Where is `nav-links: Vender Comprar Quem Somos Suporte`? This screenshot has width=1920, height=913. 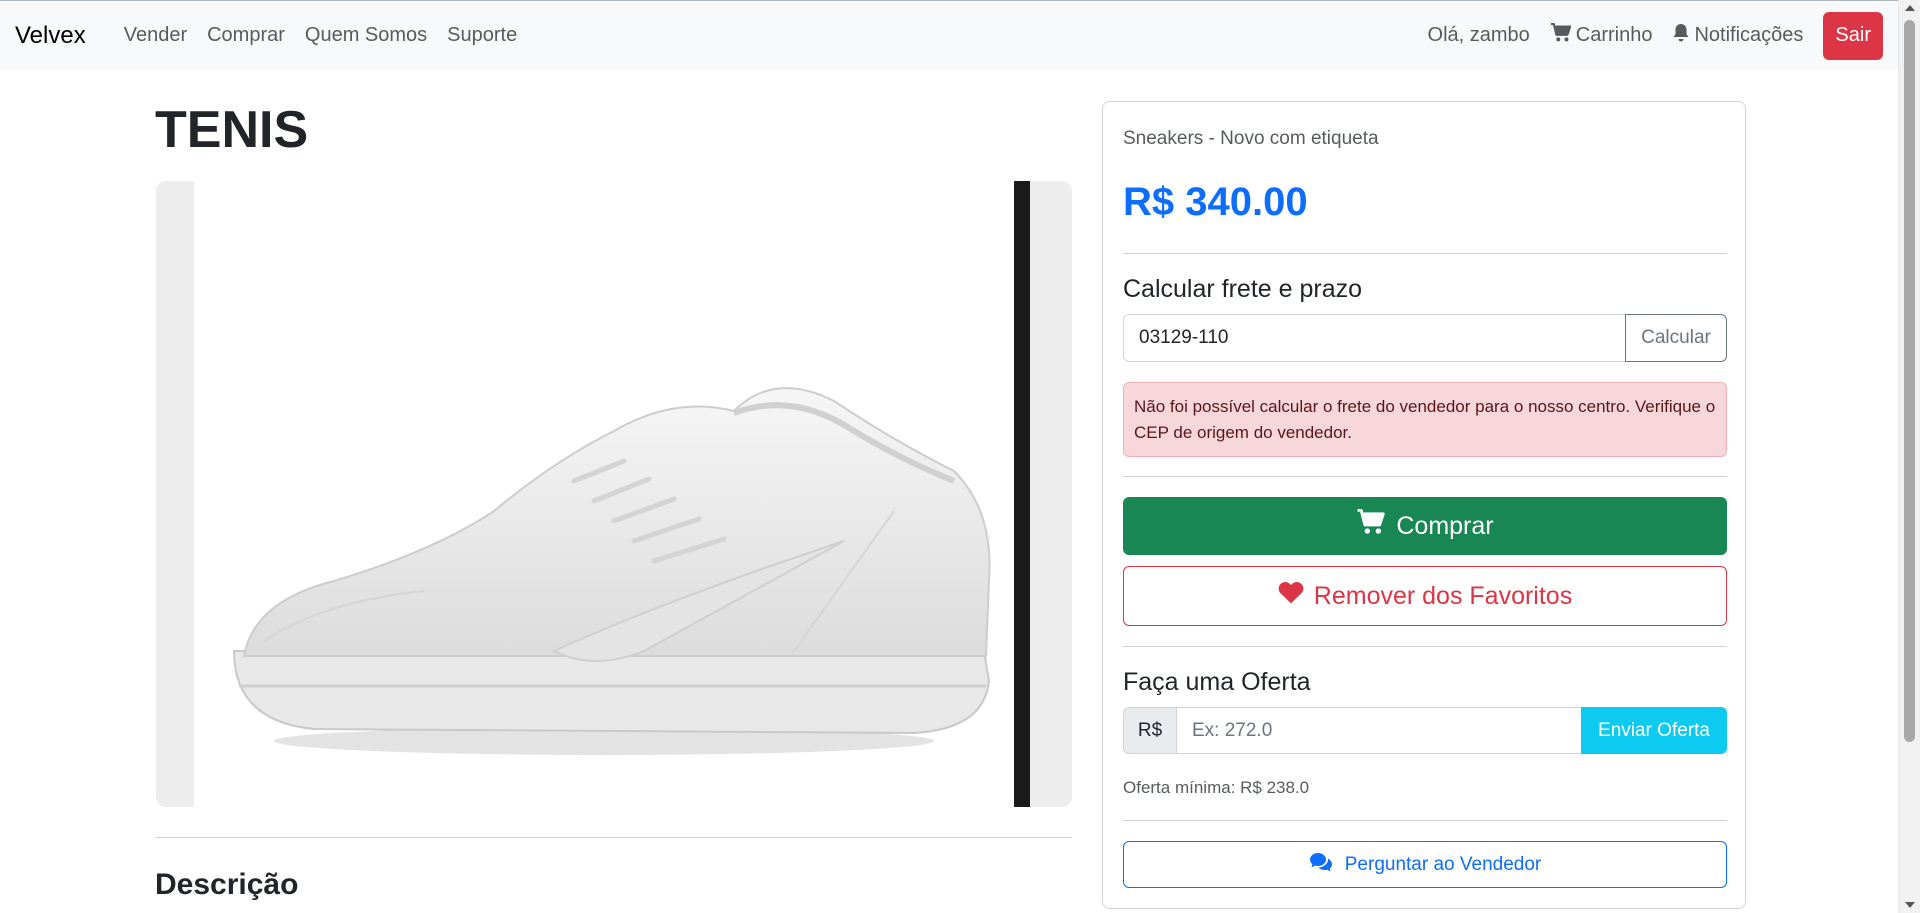
nav-links: Vender Comprar Quem Somos Suporte is located at coordinates (321, 35).